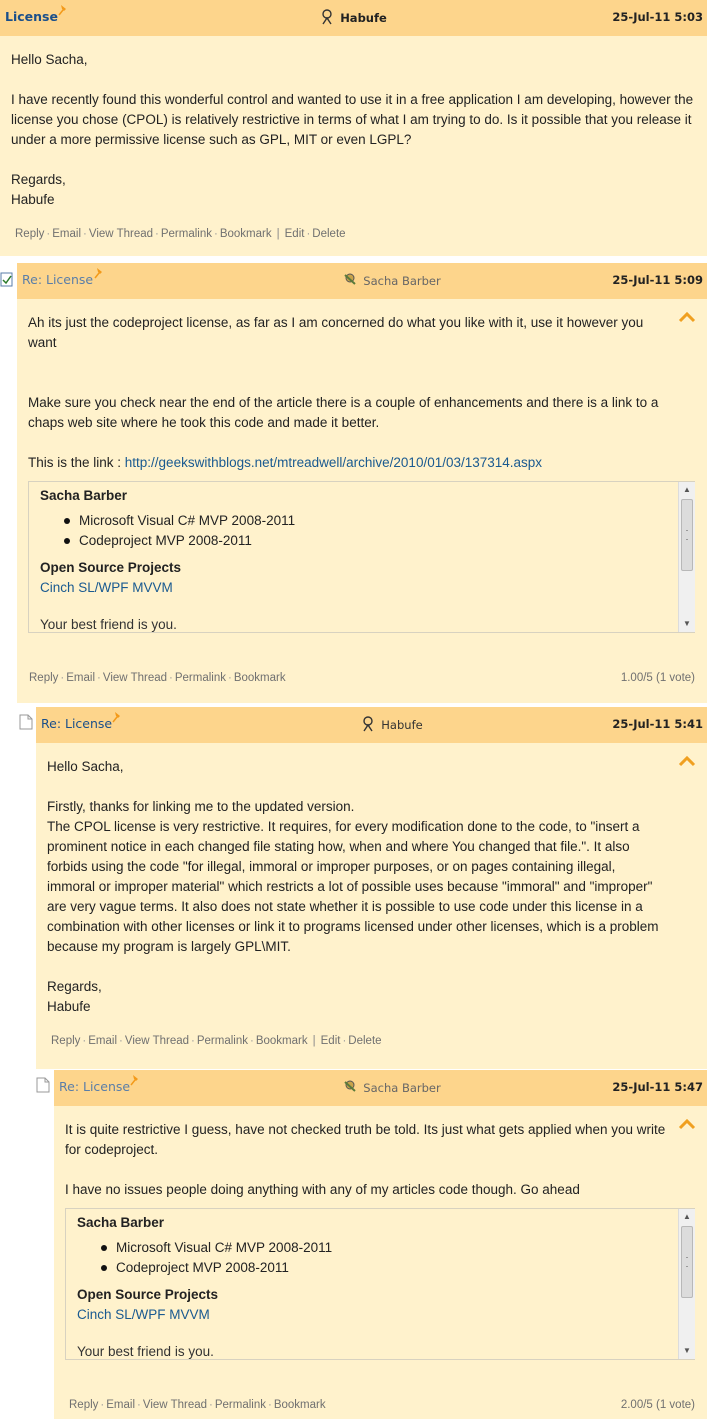 Image resolution: width=707 pixels, height=1419 pixels. Describe the element at coordinates (657, 1087) in the screenshot. I see `message-date: 25-Jul-11 5:47` at that location.